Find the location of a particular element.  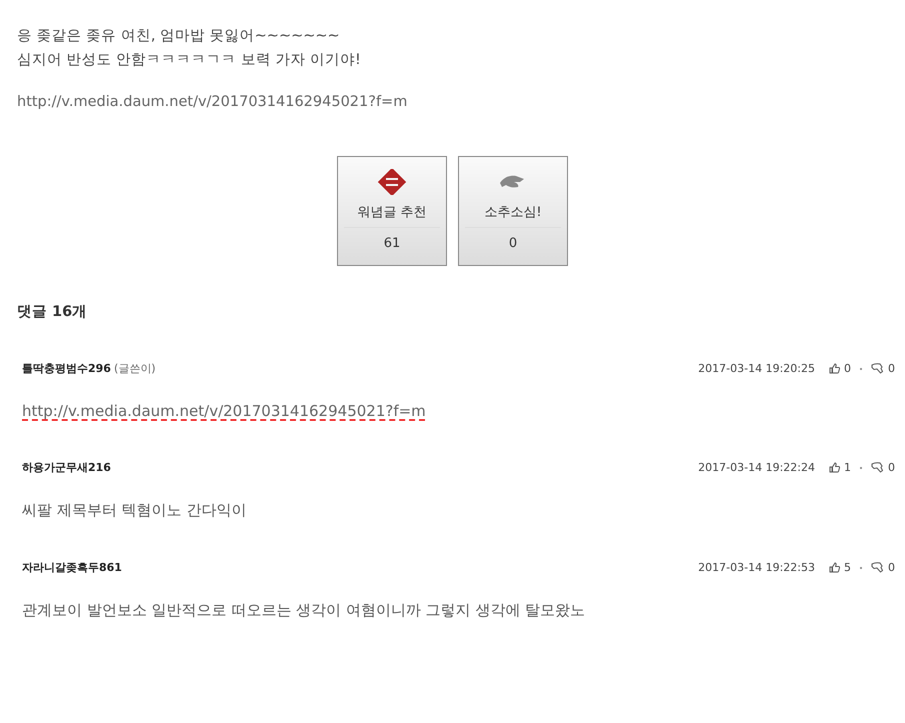

comment-time: 2017-03-14 19:22:24 is located at coordinates (756, 467).